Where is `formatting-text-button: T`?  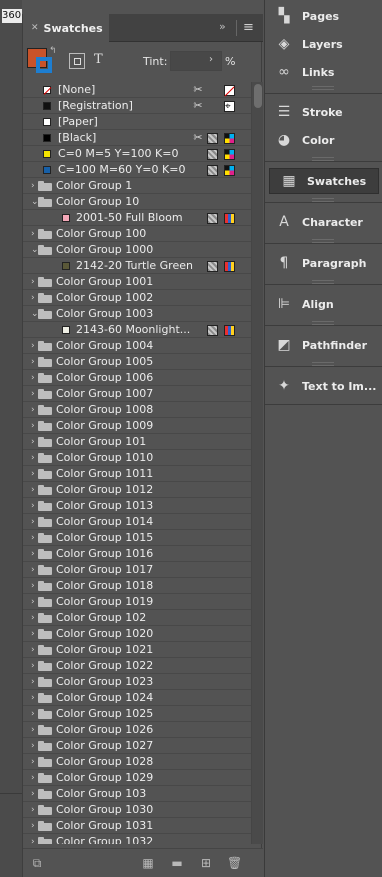 formatting-text-button: T is located at coordinates (98, 59).